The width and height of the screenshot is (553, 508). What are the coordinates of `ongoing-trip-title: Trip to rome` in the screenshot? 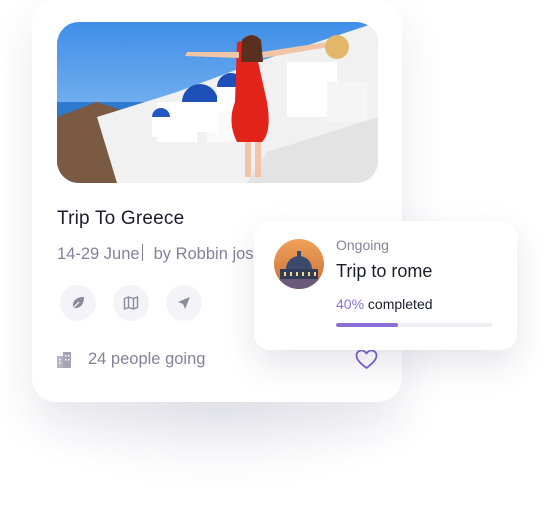 It's located at (384, 271).